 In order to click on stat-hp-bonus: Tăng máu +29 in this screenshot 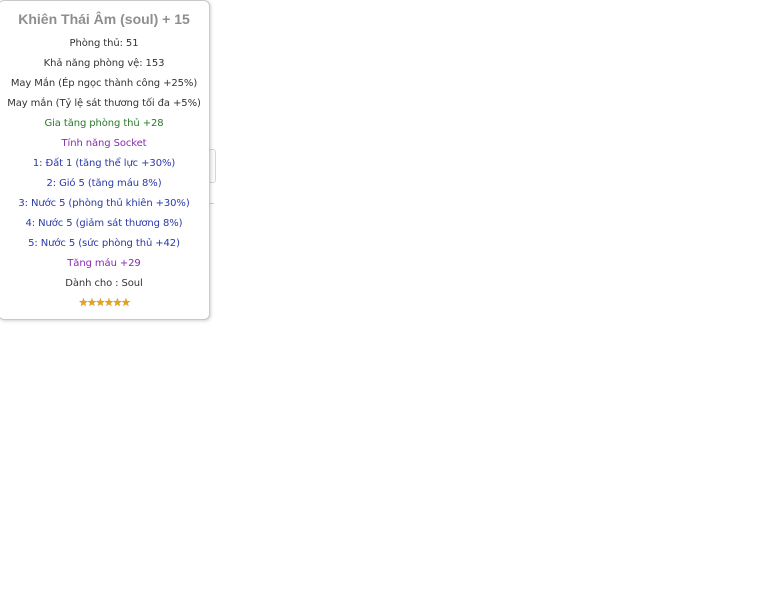, I will do `click(104, 263)`.